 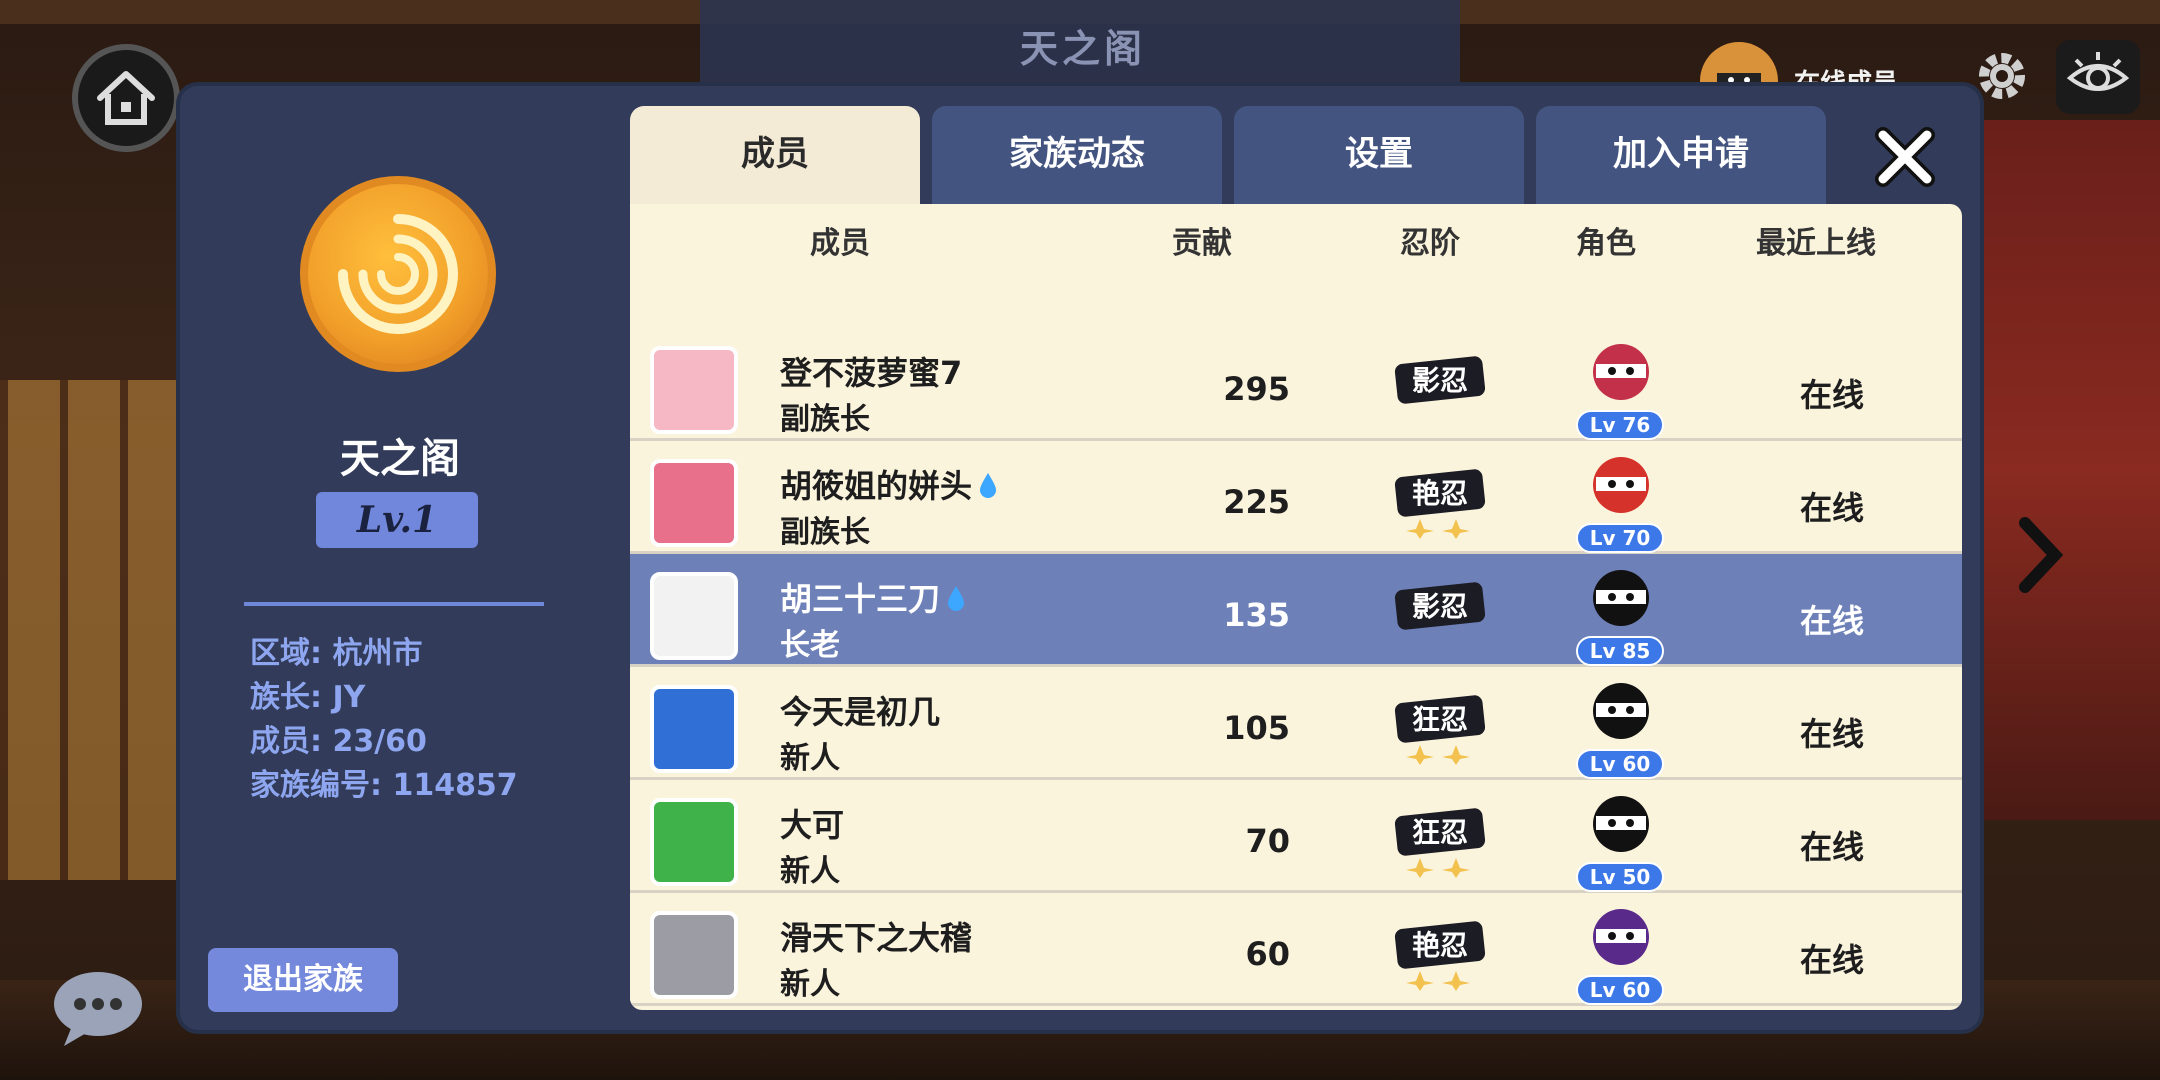 What do you see at coordinates (2040, 555) in the screenshot?
I see `next-arrow-button` at bounding box center [2040, 555].